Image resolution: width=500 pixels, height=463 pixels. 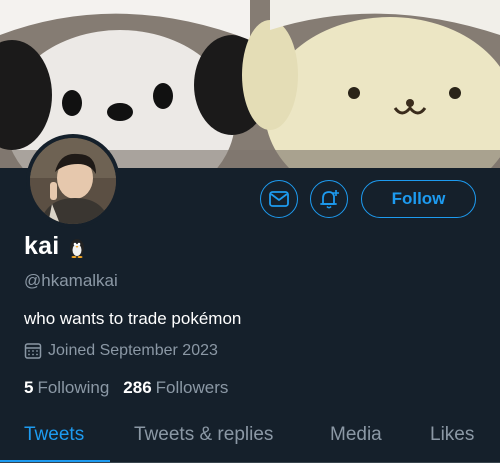 I want to click on profile-stats: 5 Following 286 Followers, so click(x=133, y=388).